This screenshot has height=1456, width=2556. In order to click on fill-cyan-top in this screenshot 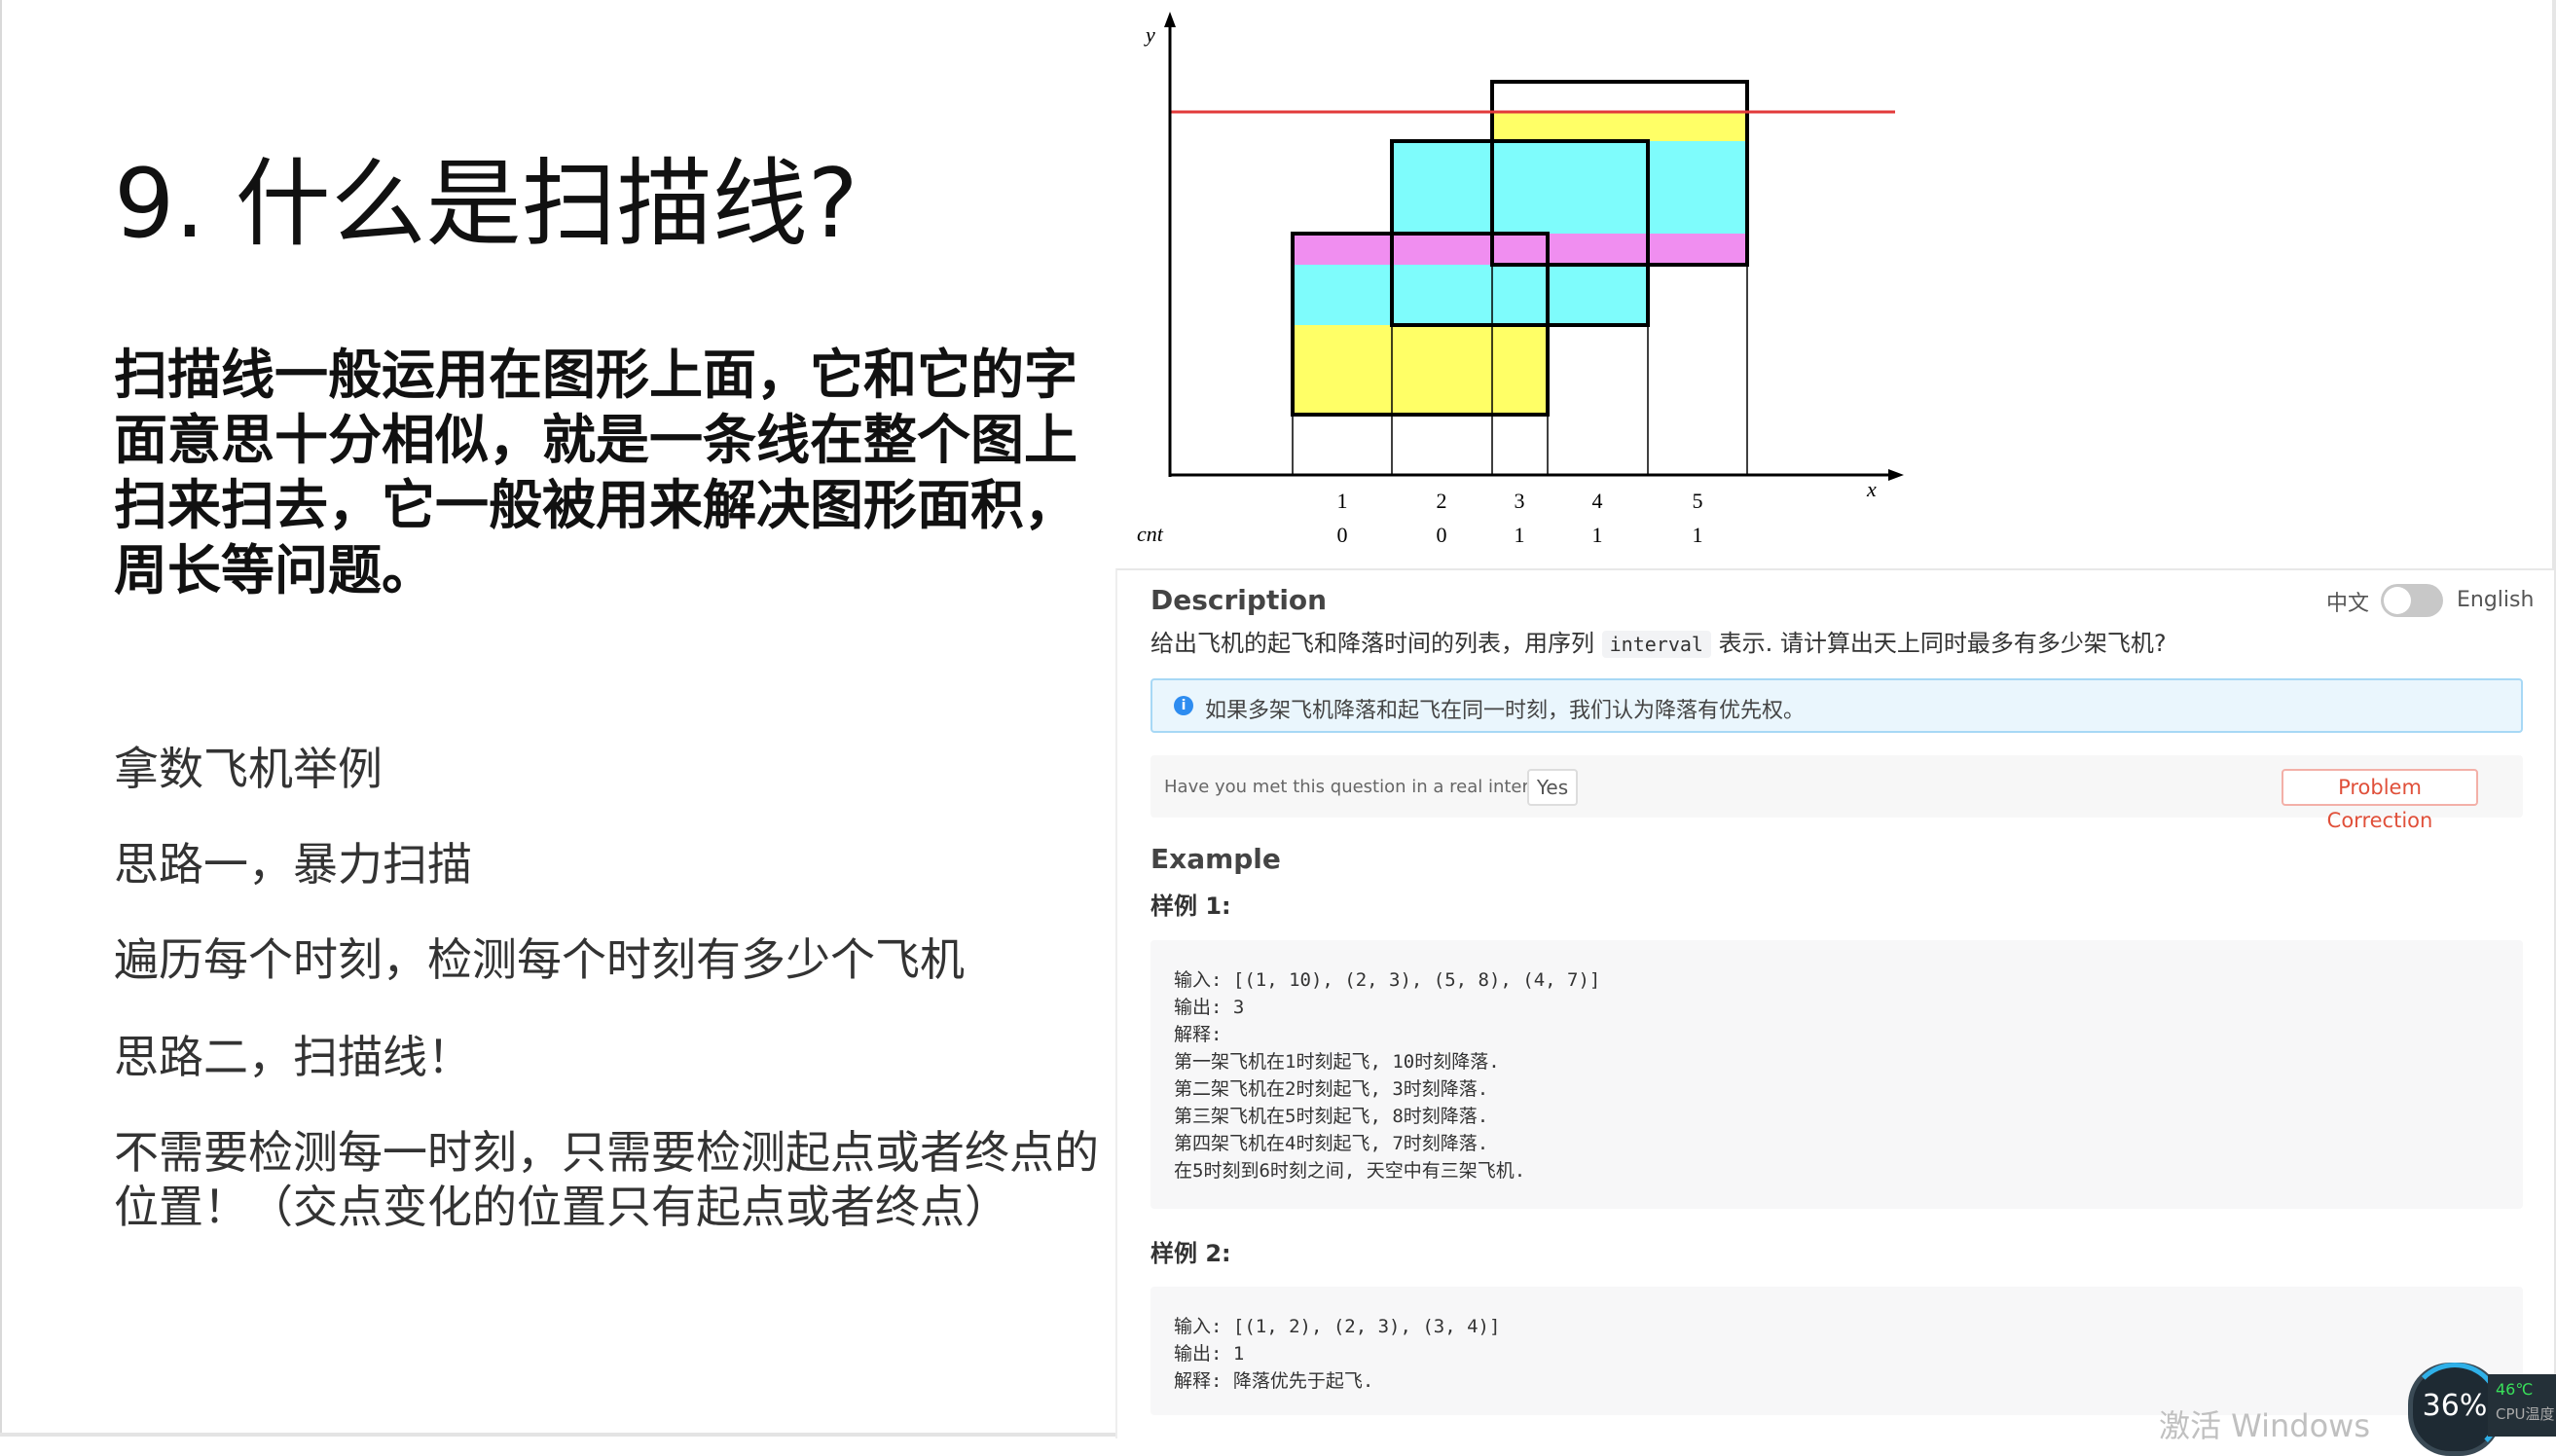, I will do `click(1569, 187)`.